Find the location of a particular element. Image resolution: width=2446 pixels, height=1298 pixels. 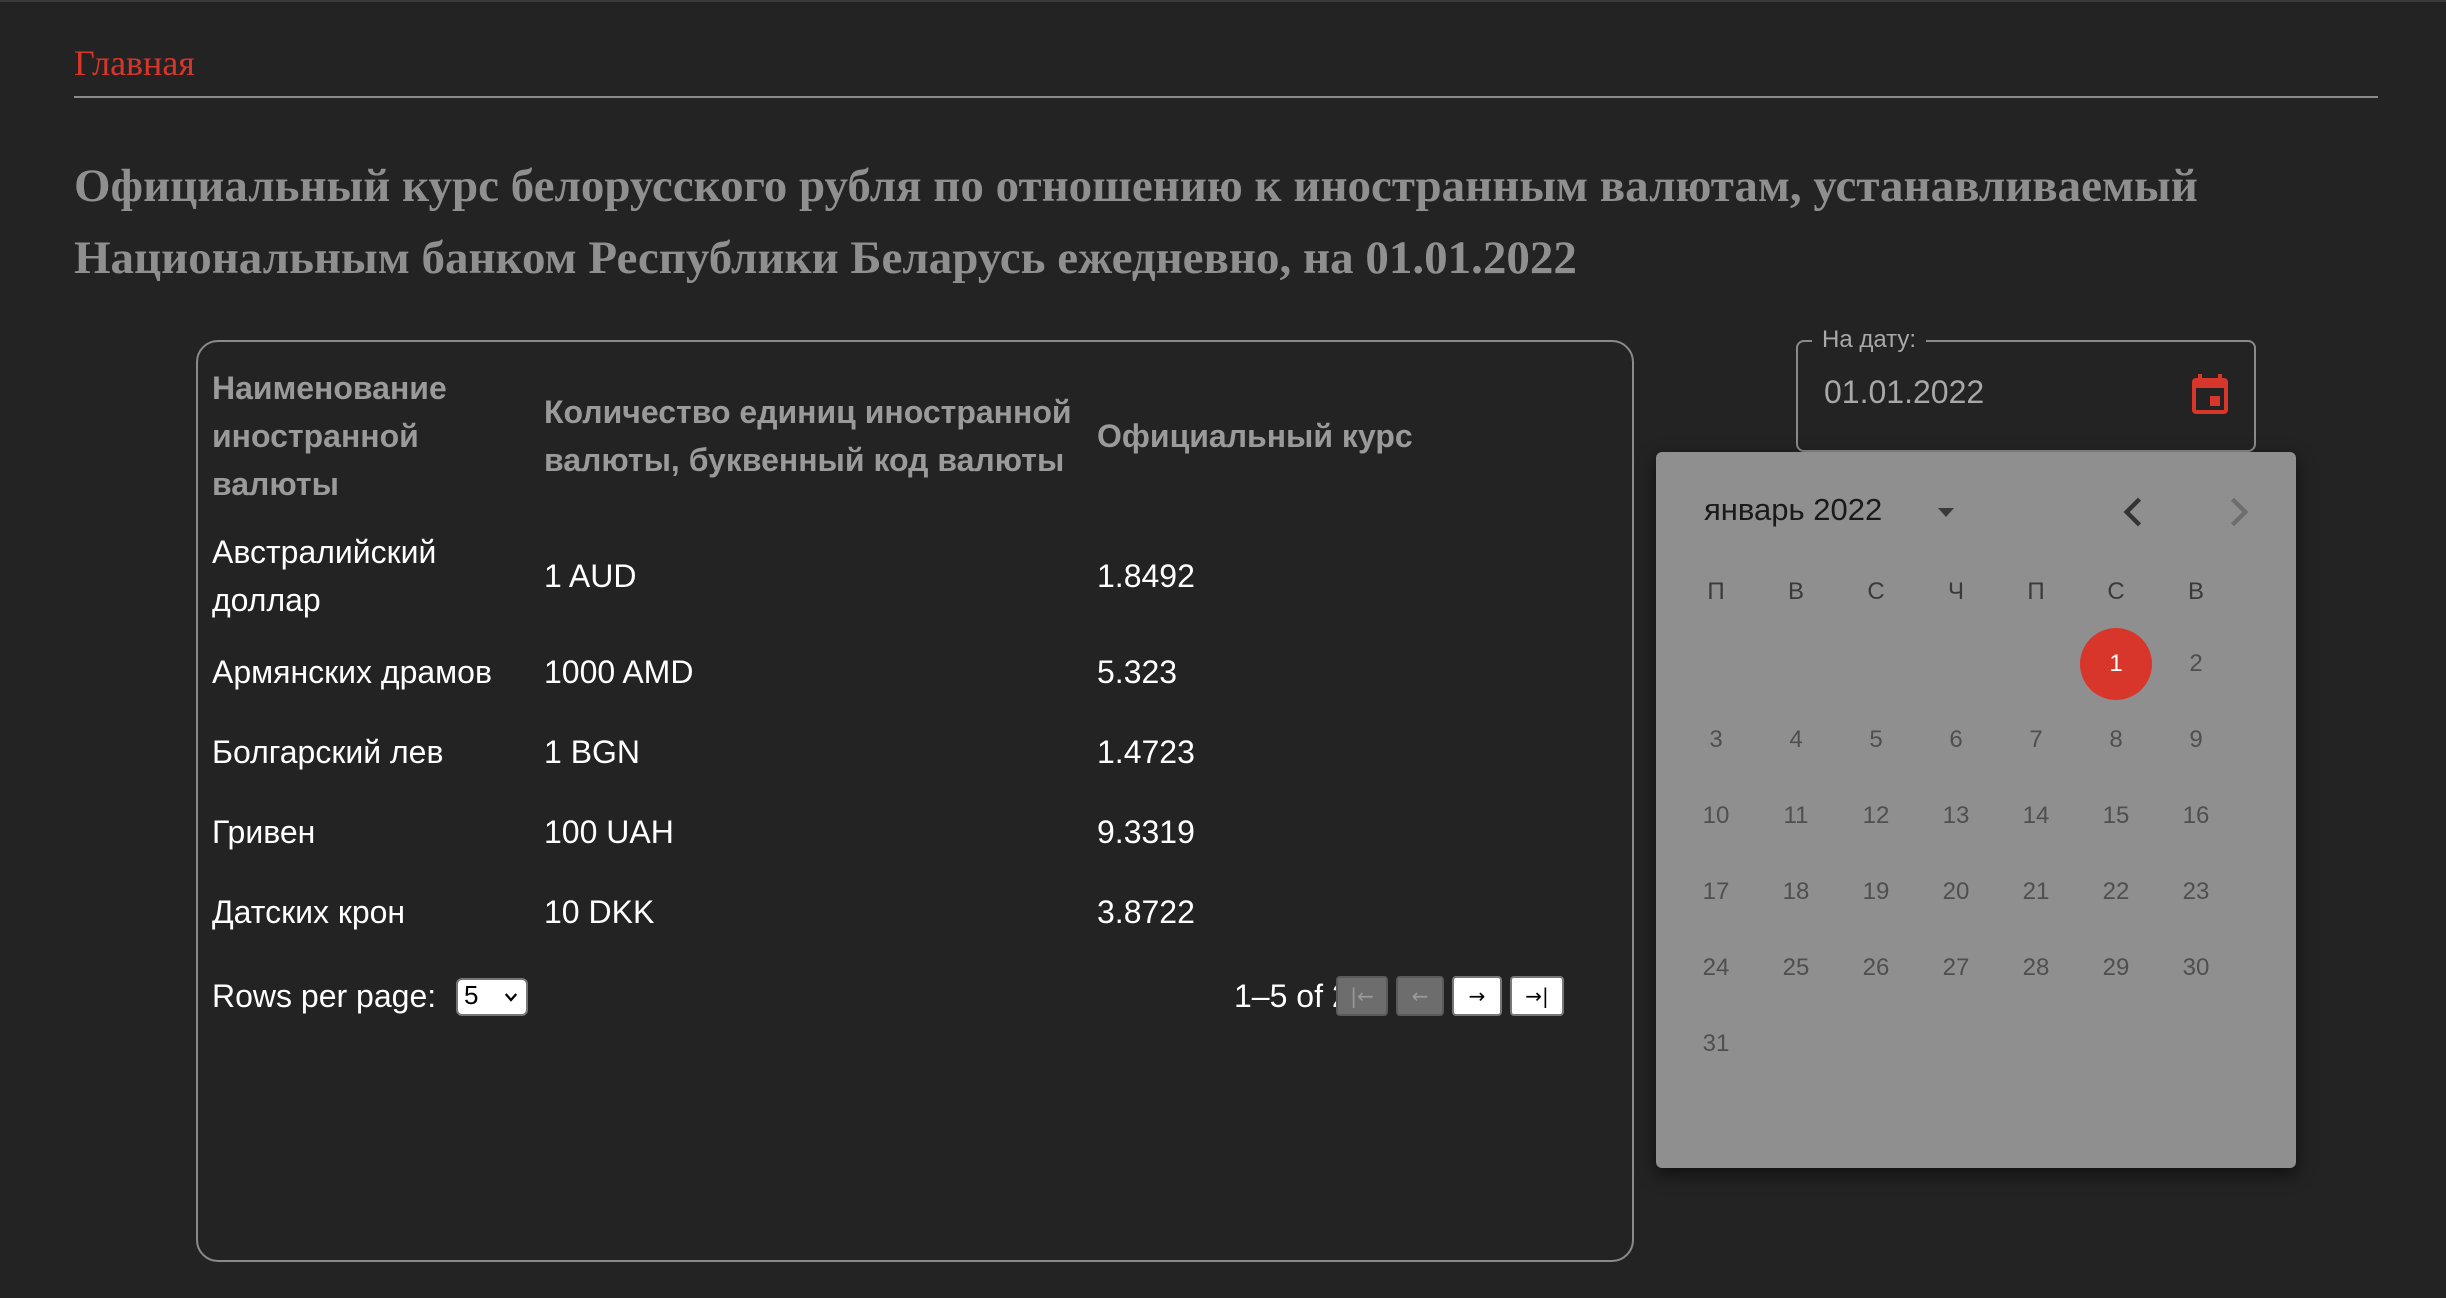

chevron-left-icon is located at coordinates (2134, 512).